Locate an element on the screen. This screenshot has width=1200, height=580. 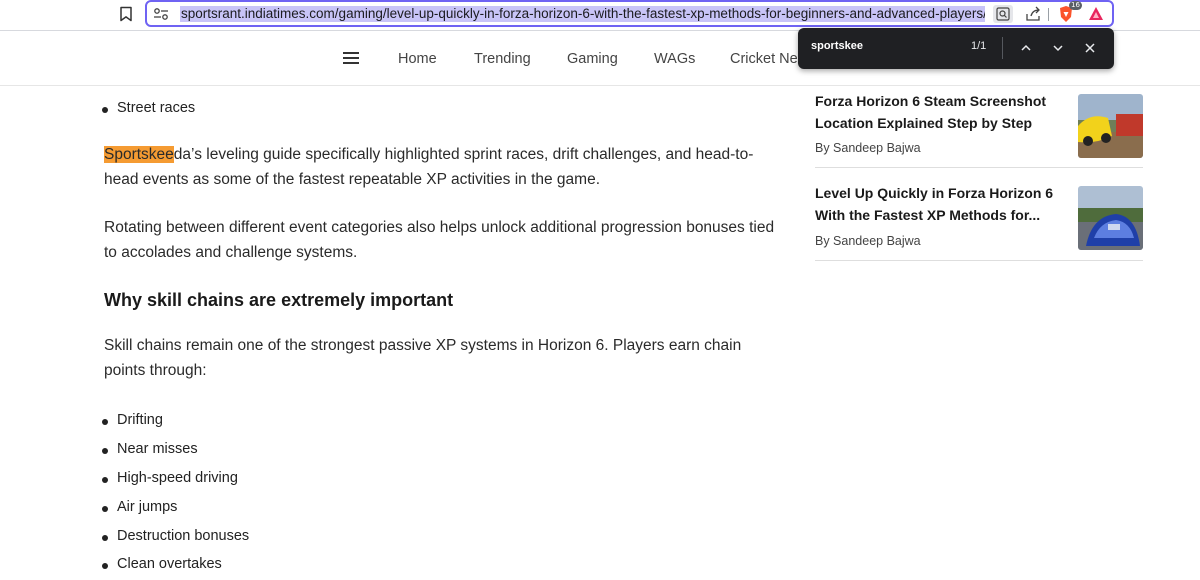
site-settings-icon is located at coordinates (161, 14).